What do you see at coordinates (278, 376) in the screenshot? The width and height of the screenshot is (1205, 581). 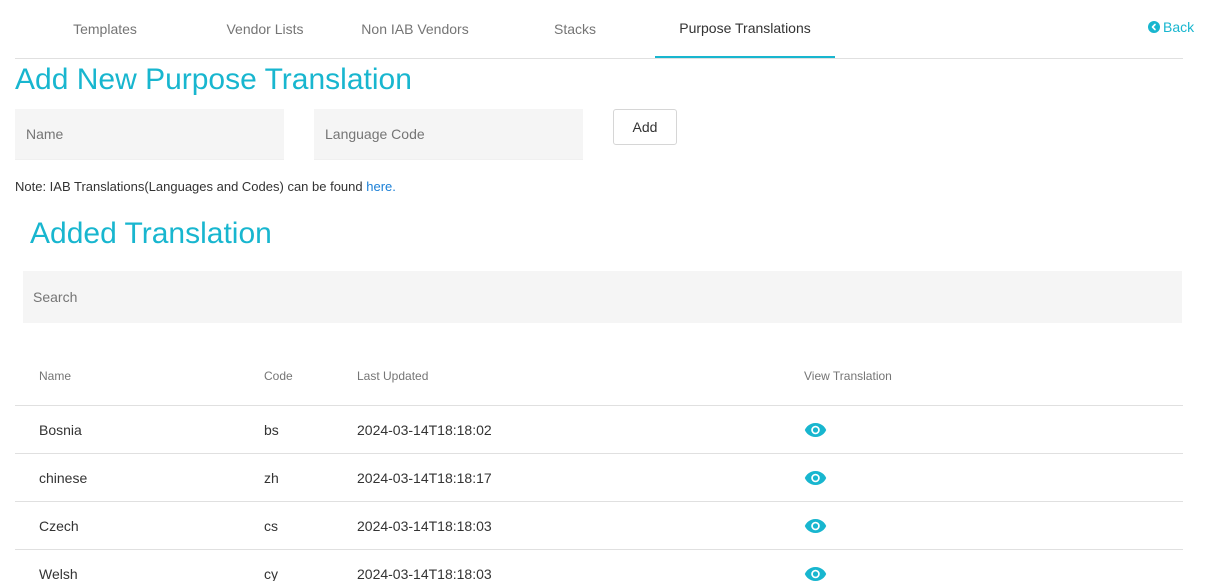 I see `header-code: Code` at bounding box center [278, 376].